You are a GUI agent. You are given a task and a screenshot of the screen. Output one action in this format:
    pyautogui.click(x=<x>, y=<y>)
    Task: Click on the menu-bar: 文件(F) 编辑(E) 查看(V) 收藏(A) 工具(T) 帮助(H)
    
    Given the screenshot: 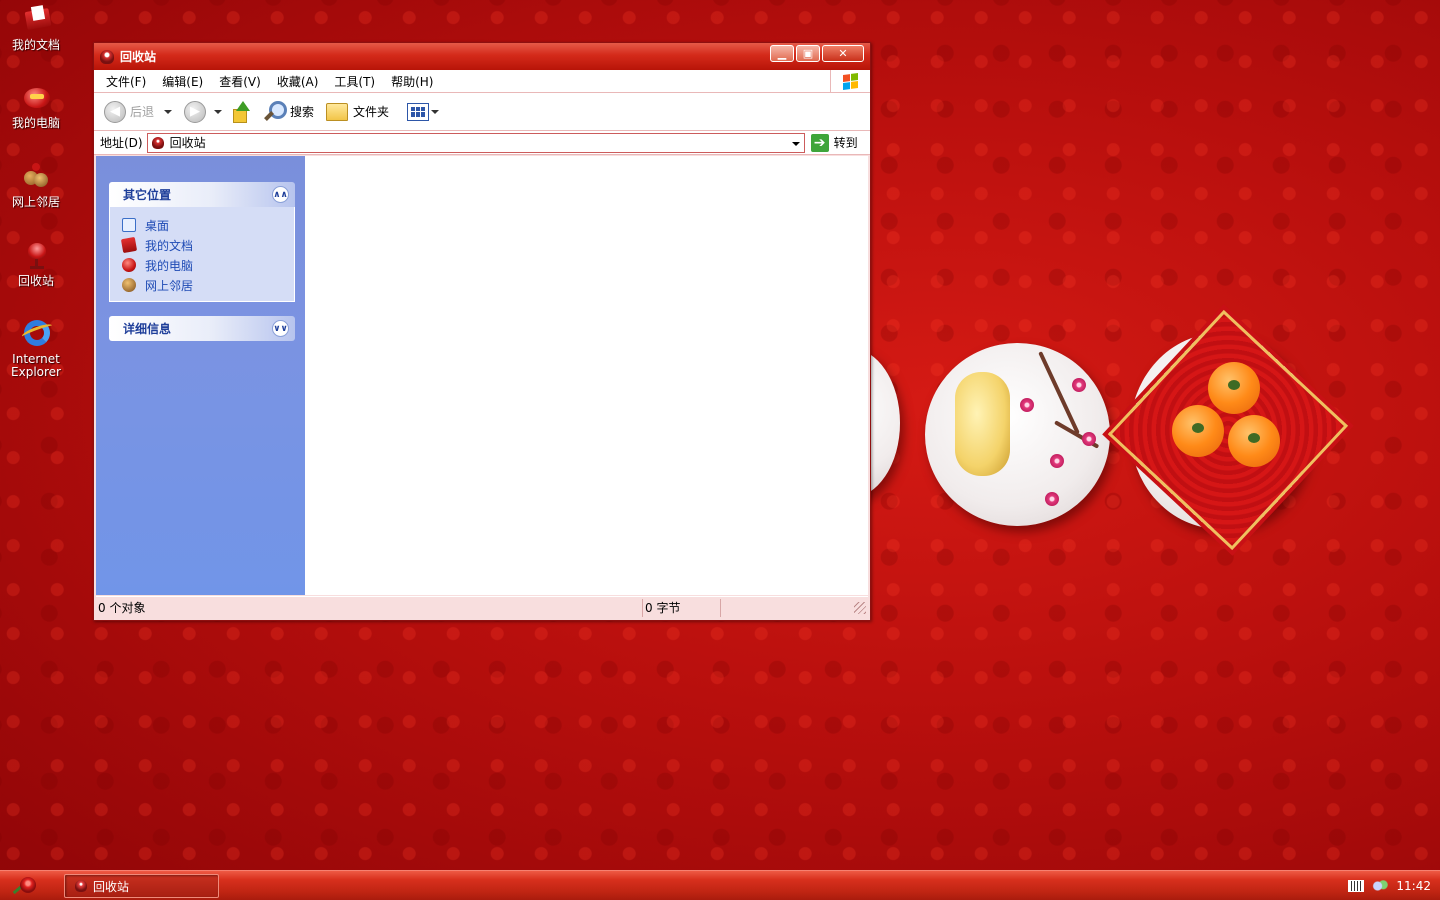 What is the action you would take?
    pyautogui.click(x=482, y=81)
    